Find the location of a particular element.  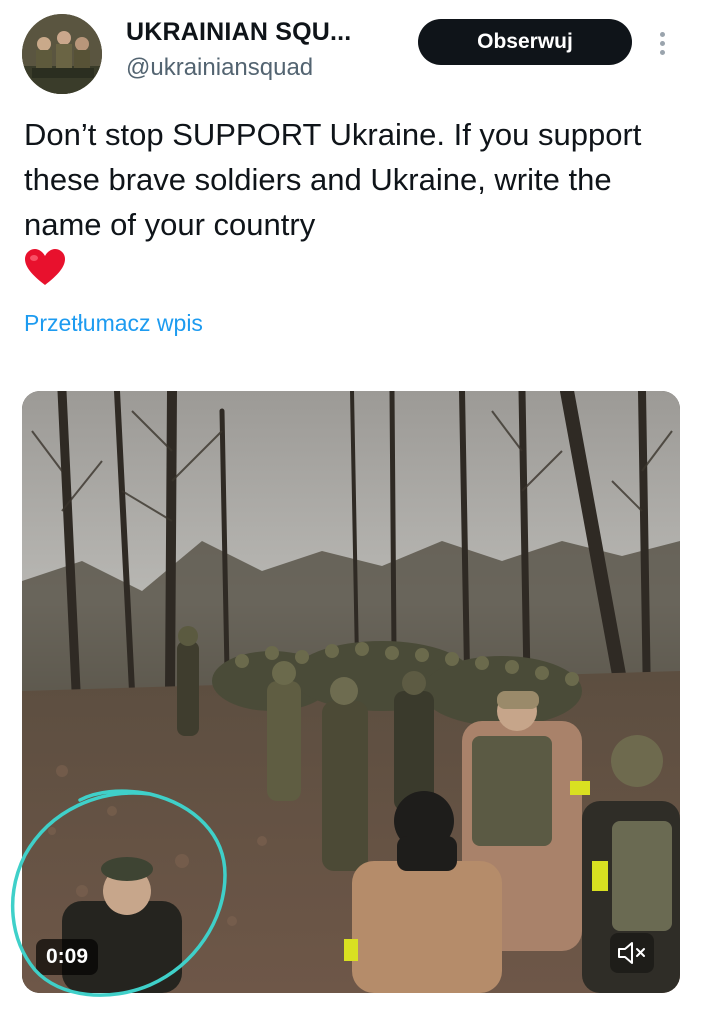

speaker-muted-icon is located at coordinates (631, 953).